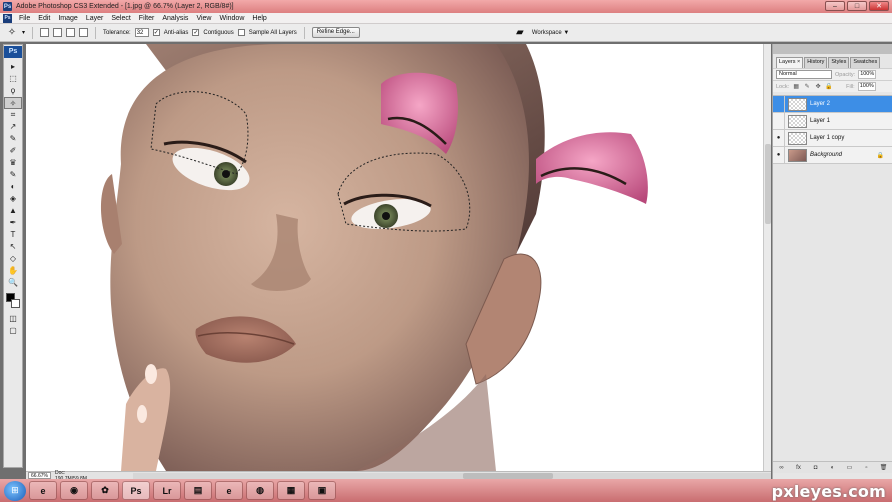 This screenshot has height=502, width=892. Describe the element at coordinates (241, 32) in the screenshot. I see `sample-all-layers-checkbox` at that location.